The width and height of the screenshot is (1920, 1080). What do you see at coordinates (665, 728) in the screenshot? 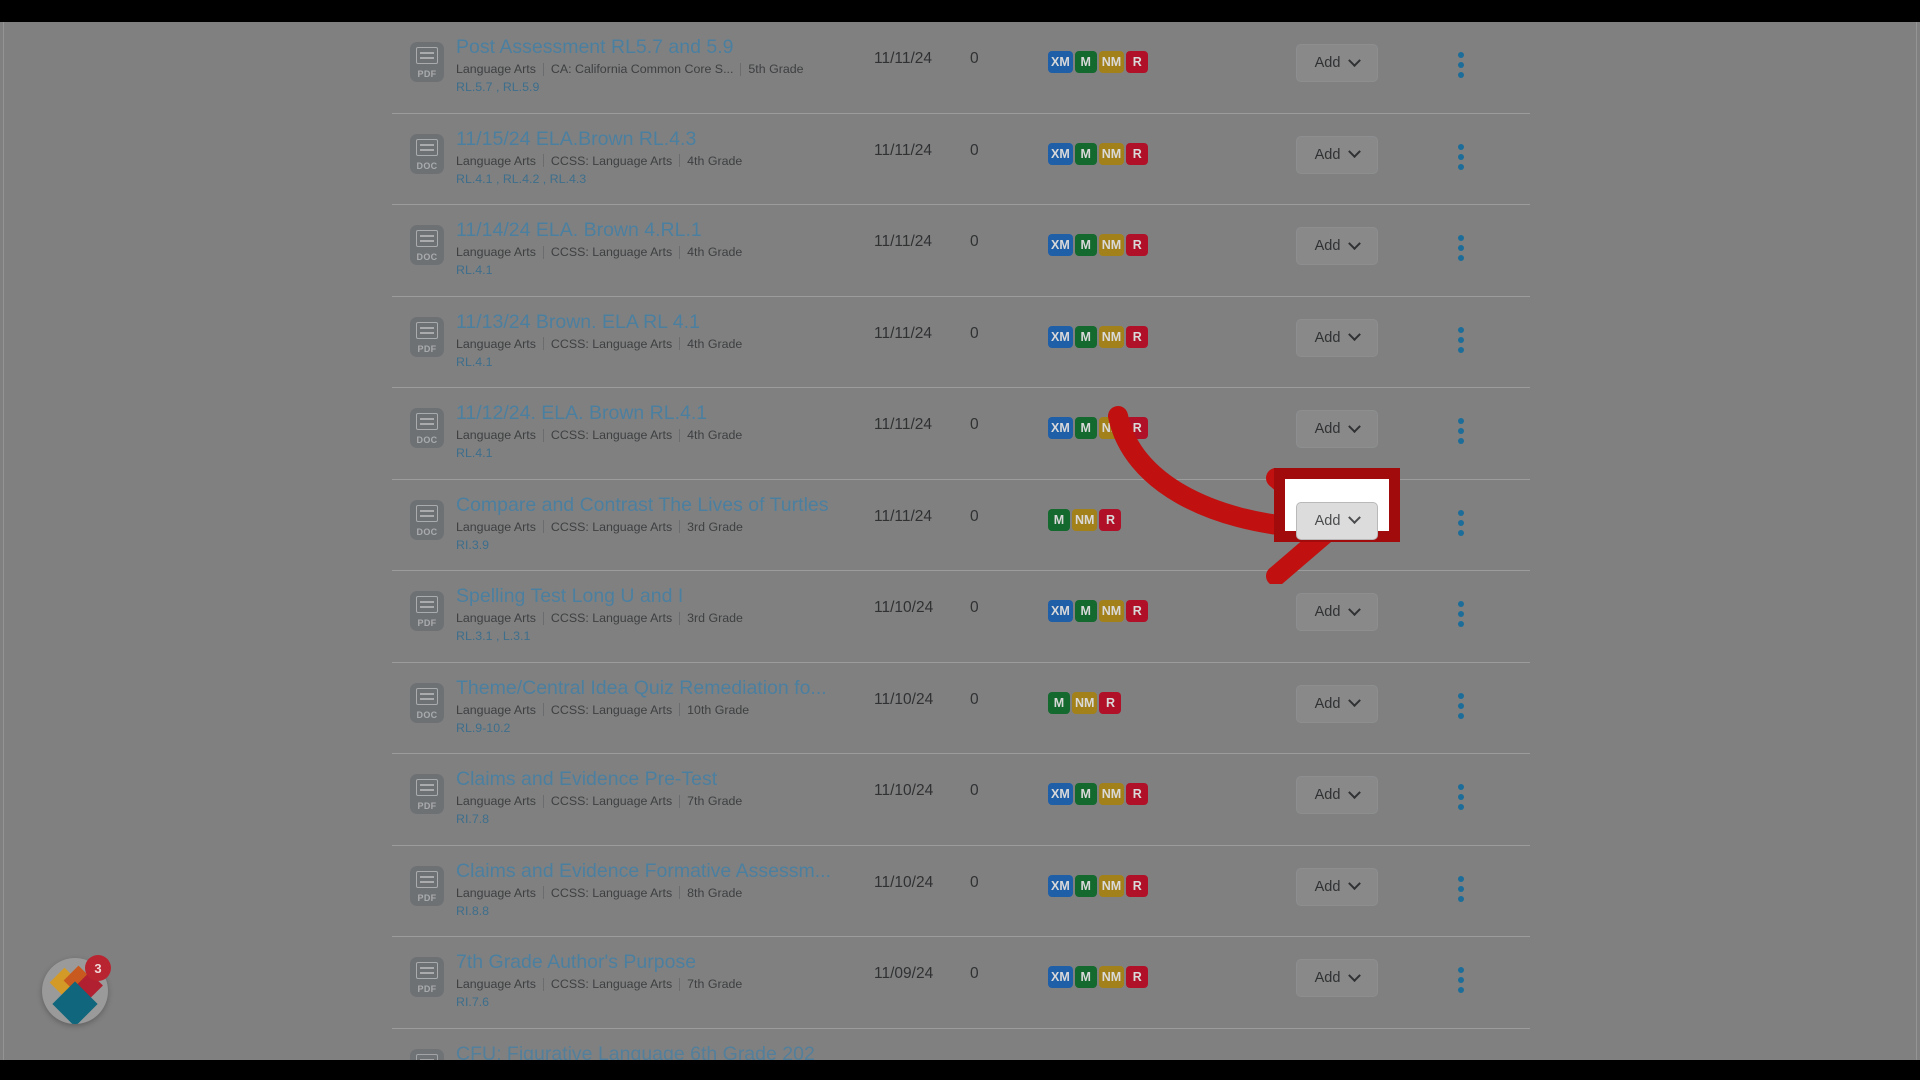
I see `standards-links: RL.9-10.2` at bounding box center [665, 728].